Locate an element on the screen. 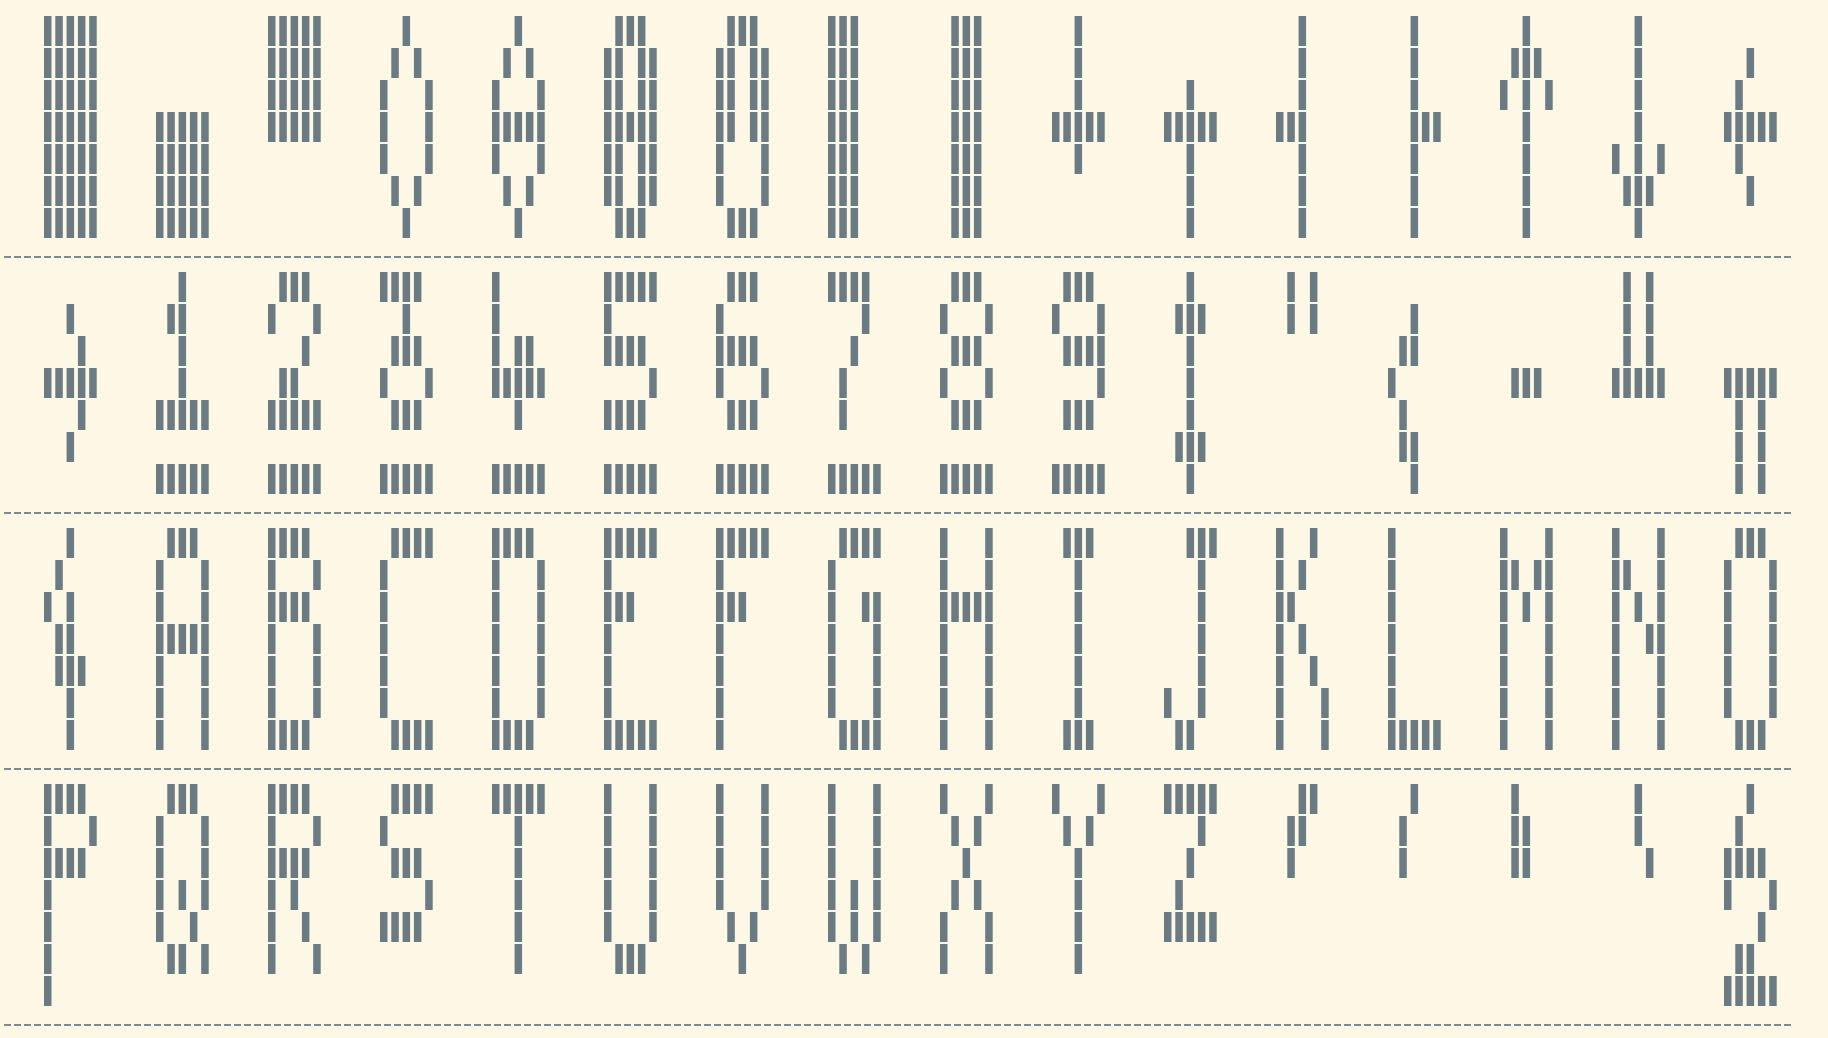  glyph-box-tee-left is located at coordinates (1291, 127).